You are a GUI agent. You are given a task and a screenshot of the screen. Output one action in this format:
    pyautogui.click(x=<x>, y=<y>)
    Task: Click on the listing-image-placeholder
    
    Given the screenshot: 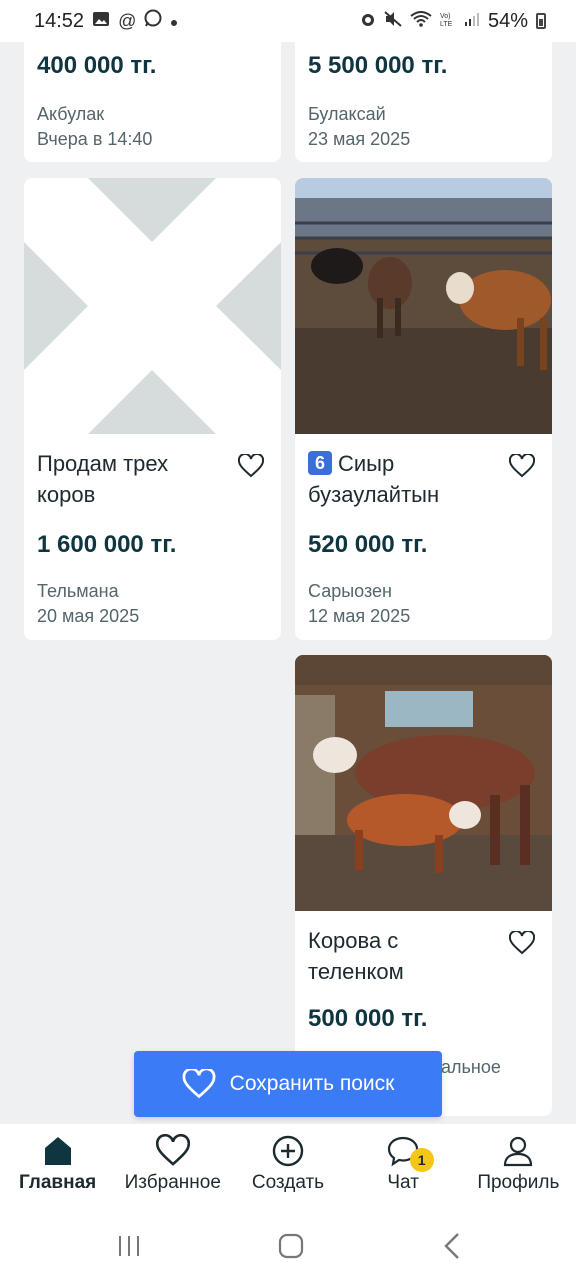 What is the action you would take?
    pyautogui.click(x=152, y=306)
    